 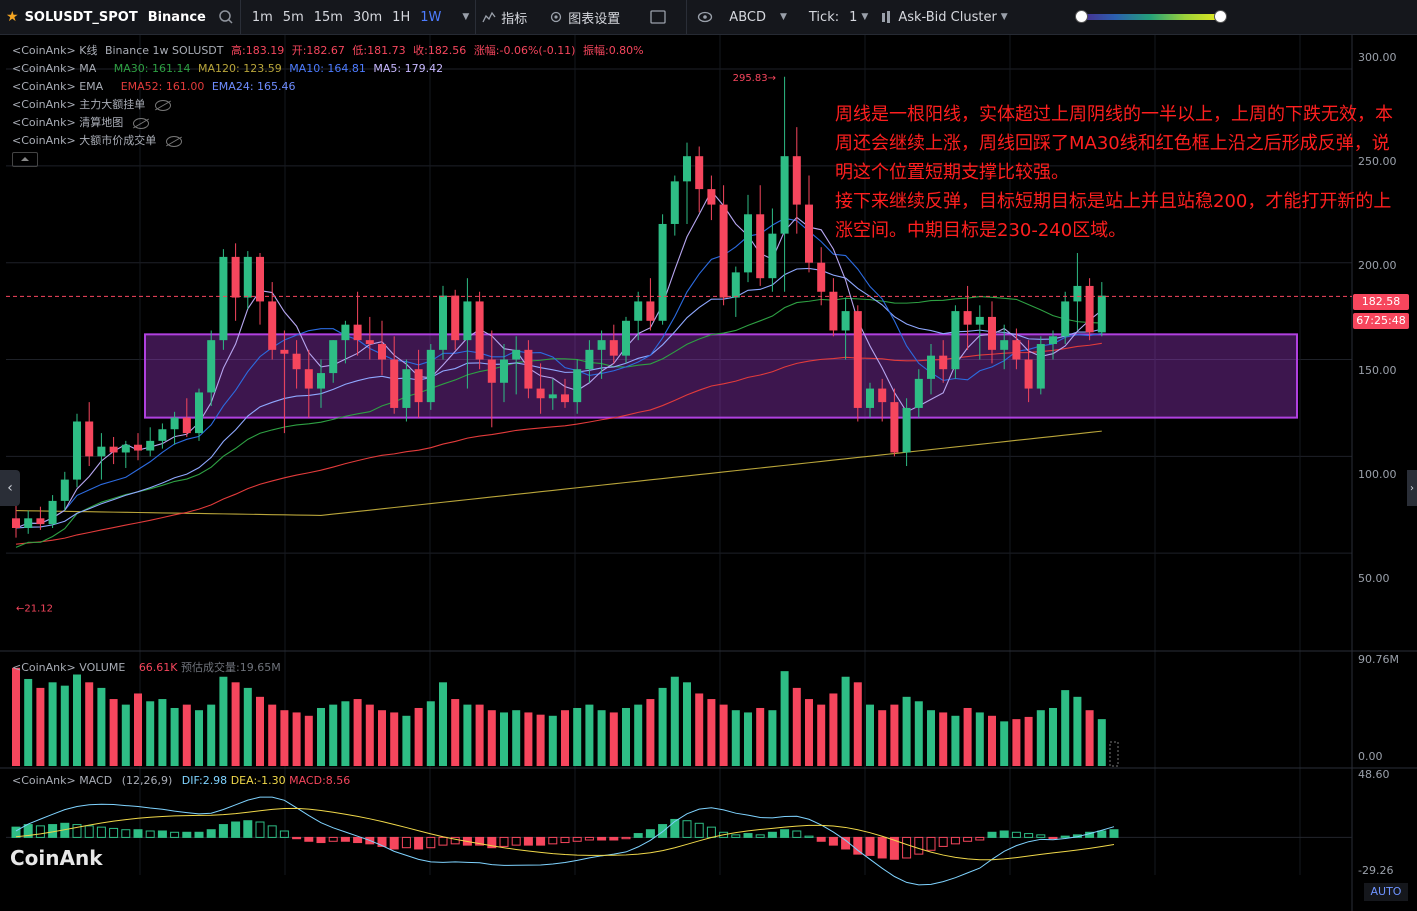 What do you see at coordinates (226, 17) in the screenshot?
I see `search-icon` at bounding box center [226, 17].